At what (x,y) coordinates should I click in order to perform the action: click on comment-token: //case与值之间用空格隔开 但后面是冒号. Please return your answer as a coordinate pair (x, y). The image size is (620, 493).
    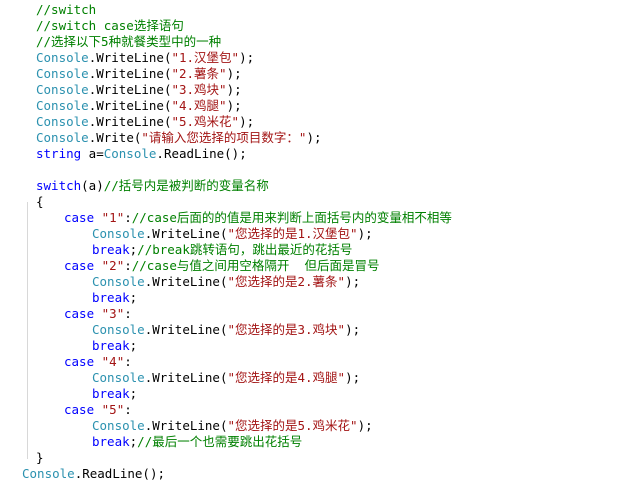
    Looking at the image, I should click on (255, 265).